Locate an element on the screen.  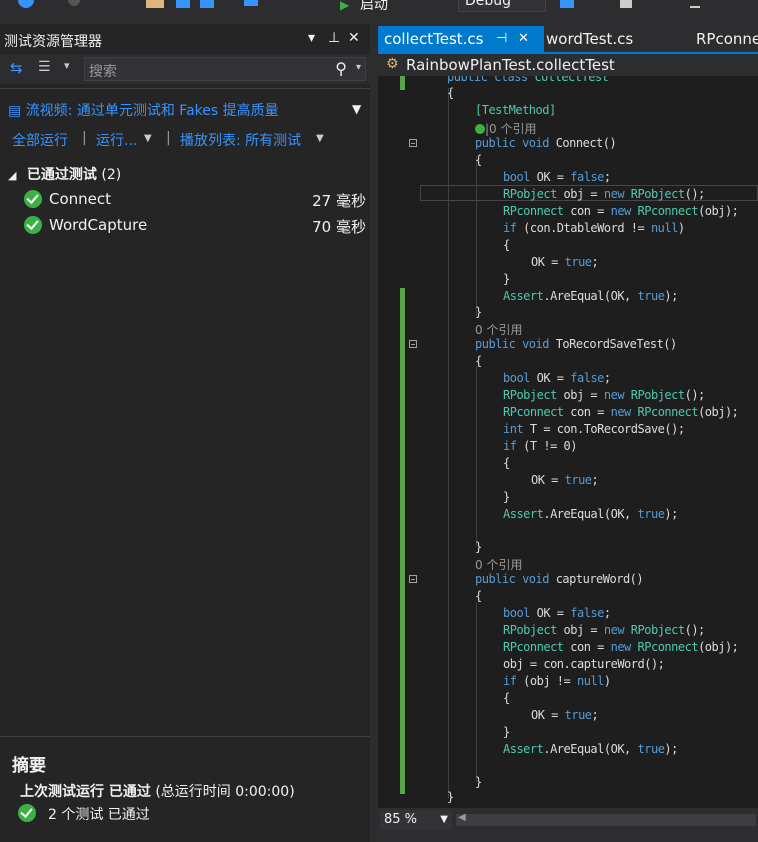
scroll-left-icon: ◀ is located at coordinates (462, 817).